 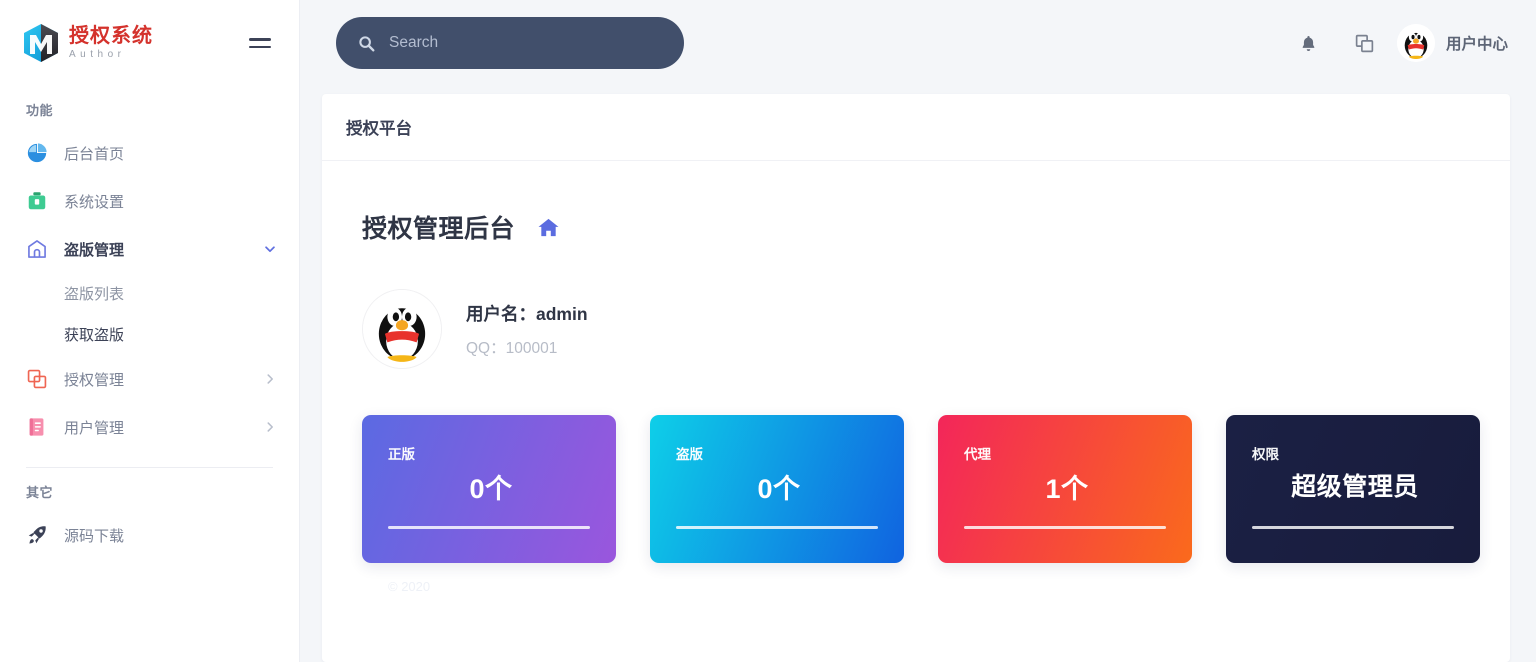 What do you see at coordinates (379, 129) in the screenshot?
I see `panel-title: 授权平台` at bounding box center [379, 129].